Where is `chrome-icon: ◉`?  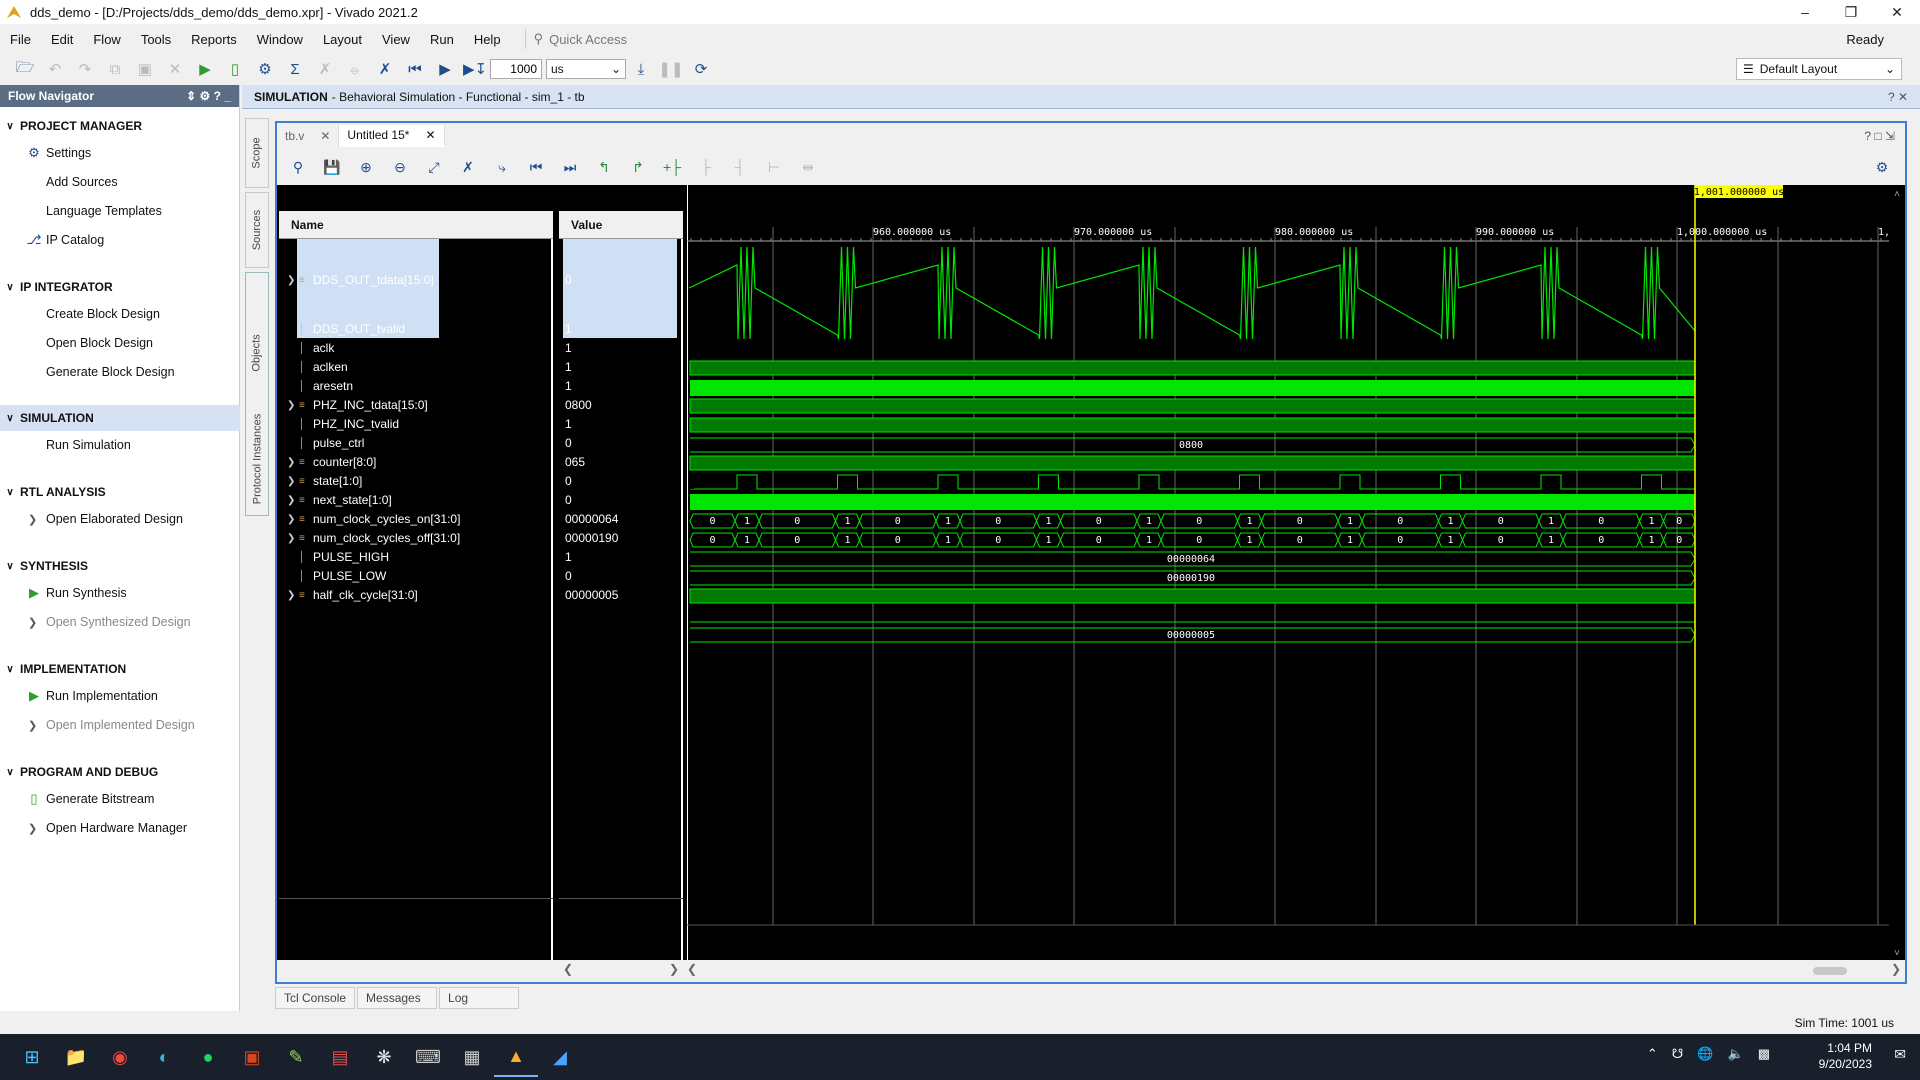 chrome-icon: ◉ is located at coordinates (120, 1057).